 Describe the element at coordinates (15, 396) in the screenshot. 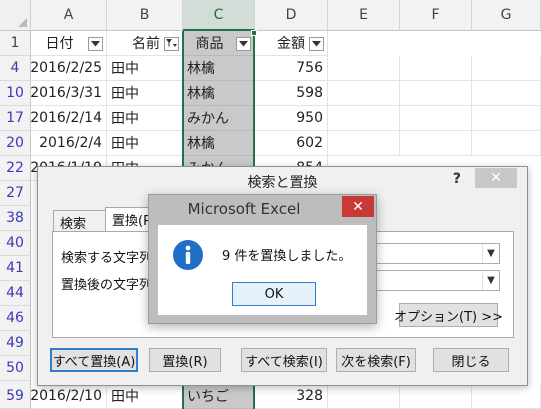

I see `row-header: 59` at that location.